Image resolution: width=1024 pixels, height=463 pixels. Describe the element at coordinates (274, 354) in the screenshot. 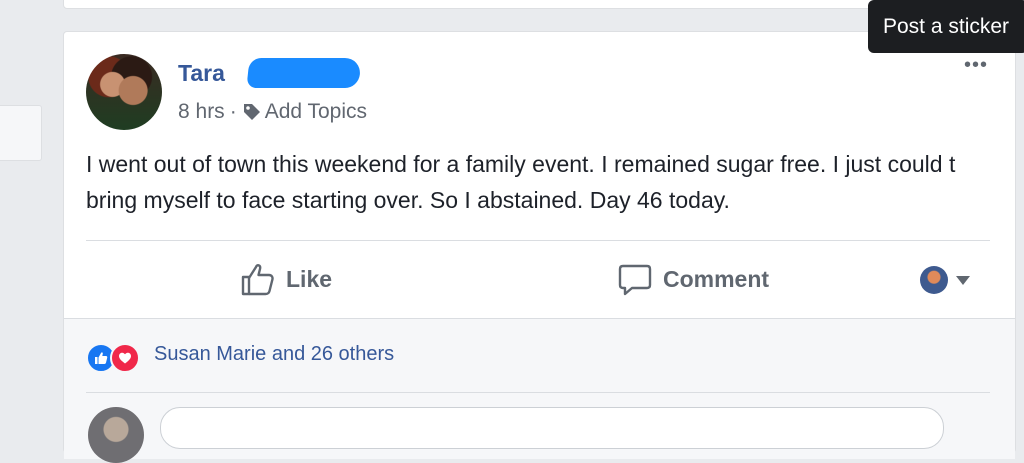

I see `reactions-summary: Susan Marie and 26 others` at that location.